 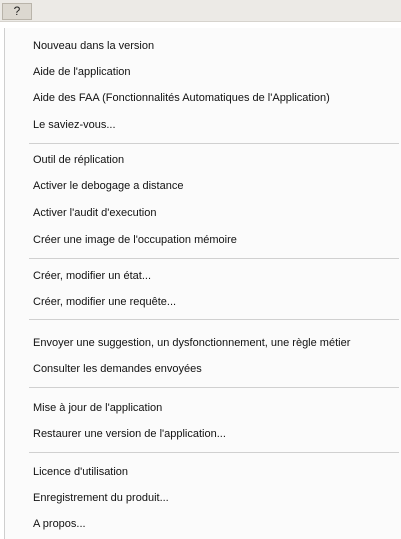 I want to click on menu-item-app-help: Aide de l'application, so click(x=82, y=72).